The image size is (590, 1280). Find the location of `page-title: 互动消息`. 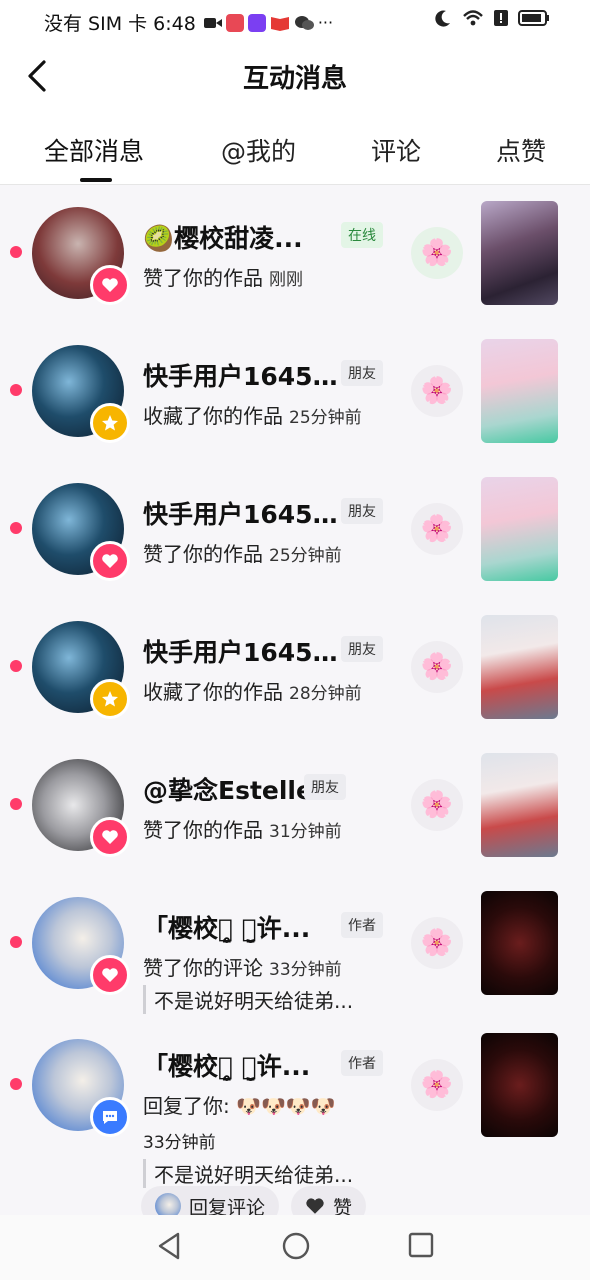

page-title: 互动消息 is located at coordinates (294, 79).